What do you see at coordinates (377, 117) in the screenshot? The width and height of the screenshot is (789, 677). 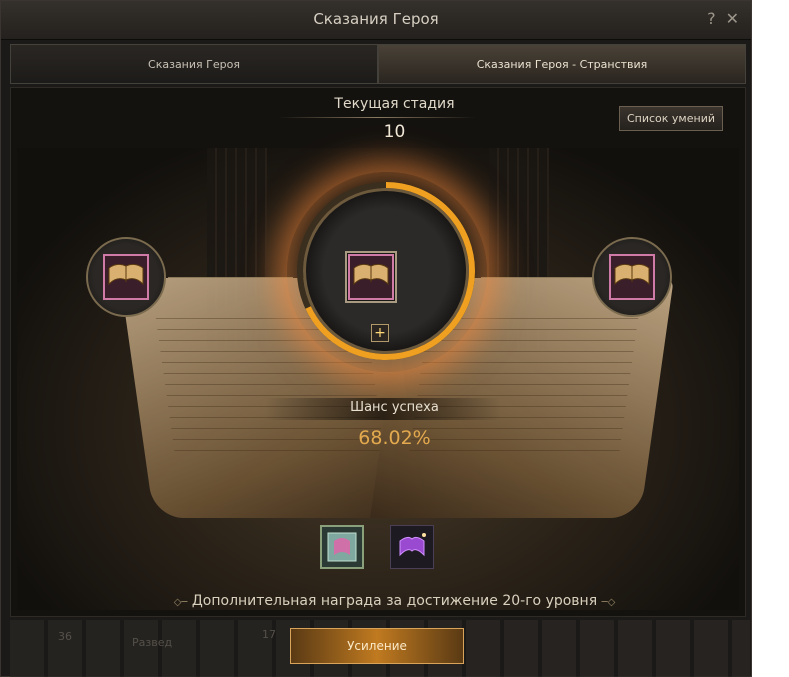 I see `stage-divider` at bounding box center [377, 117].